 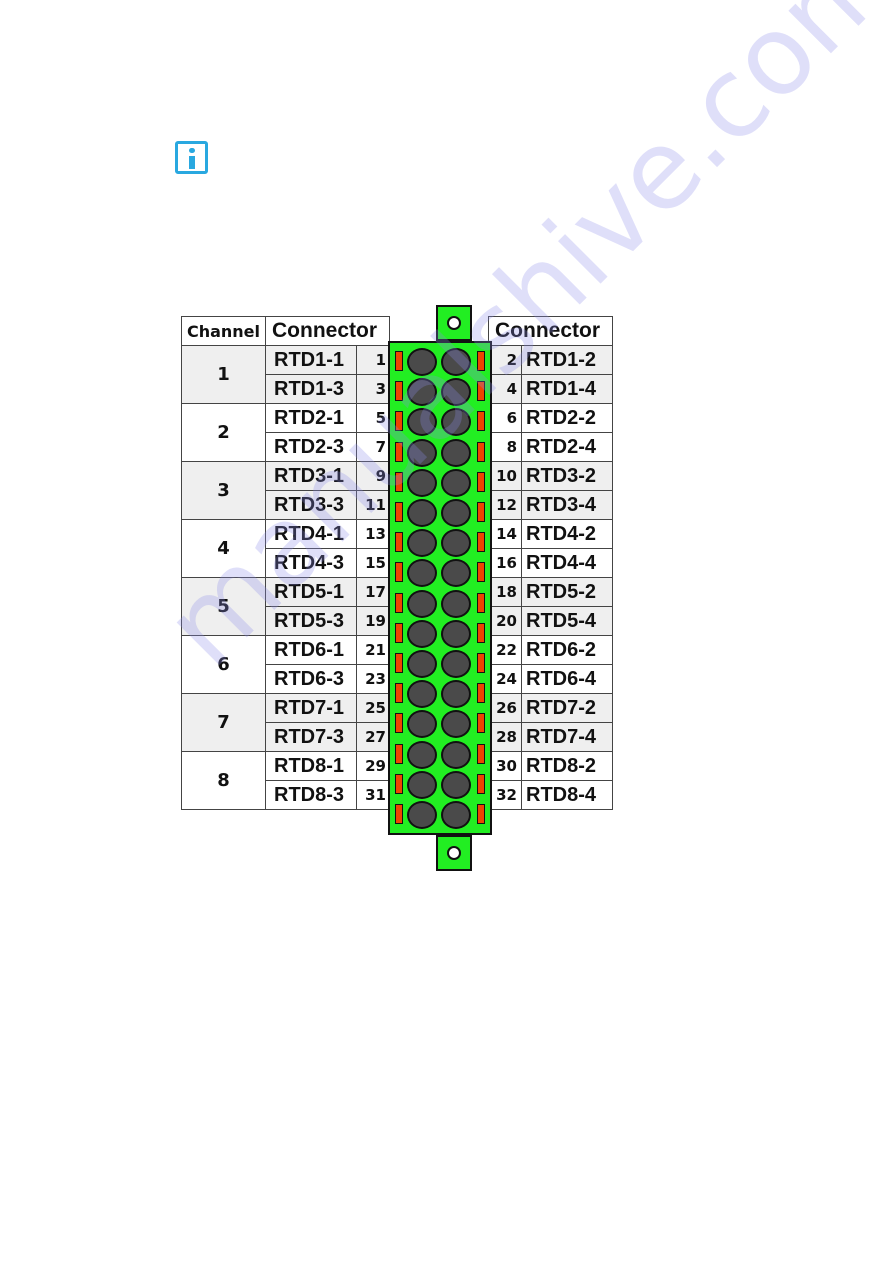 I want to click on left-signal: RTD5-1, so click(x=311, y=592).